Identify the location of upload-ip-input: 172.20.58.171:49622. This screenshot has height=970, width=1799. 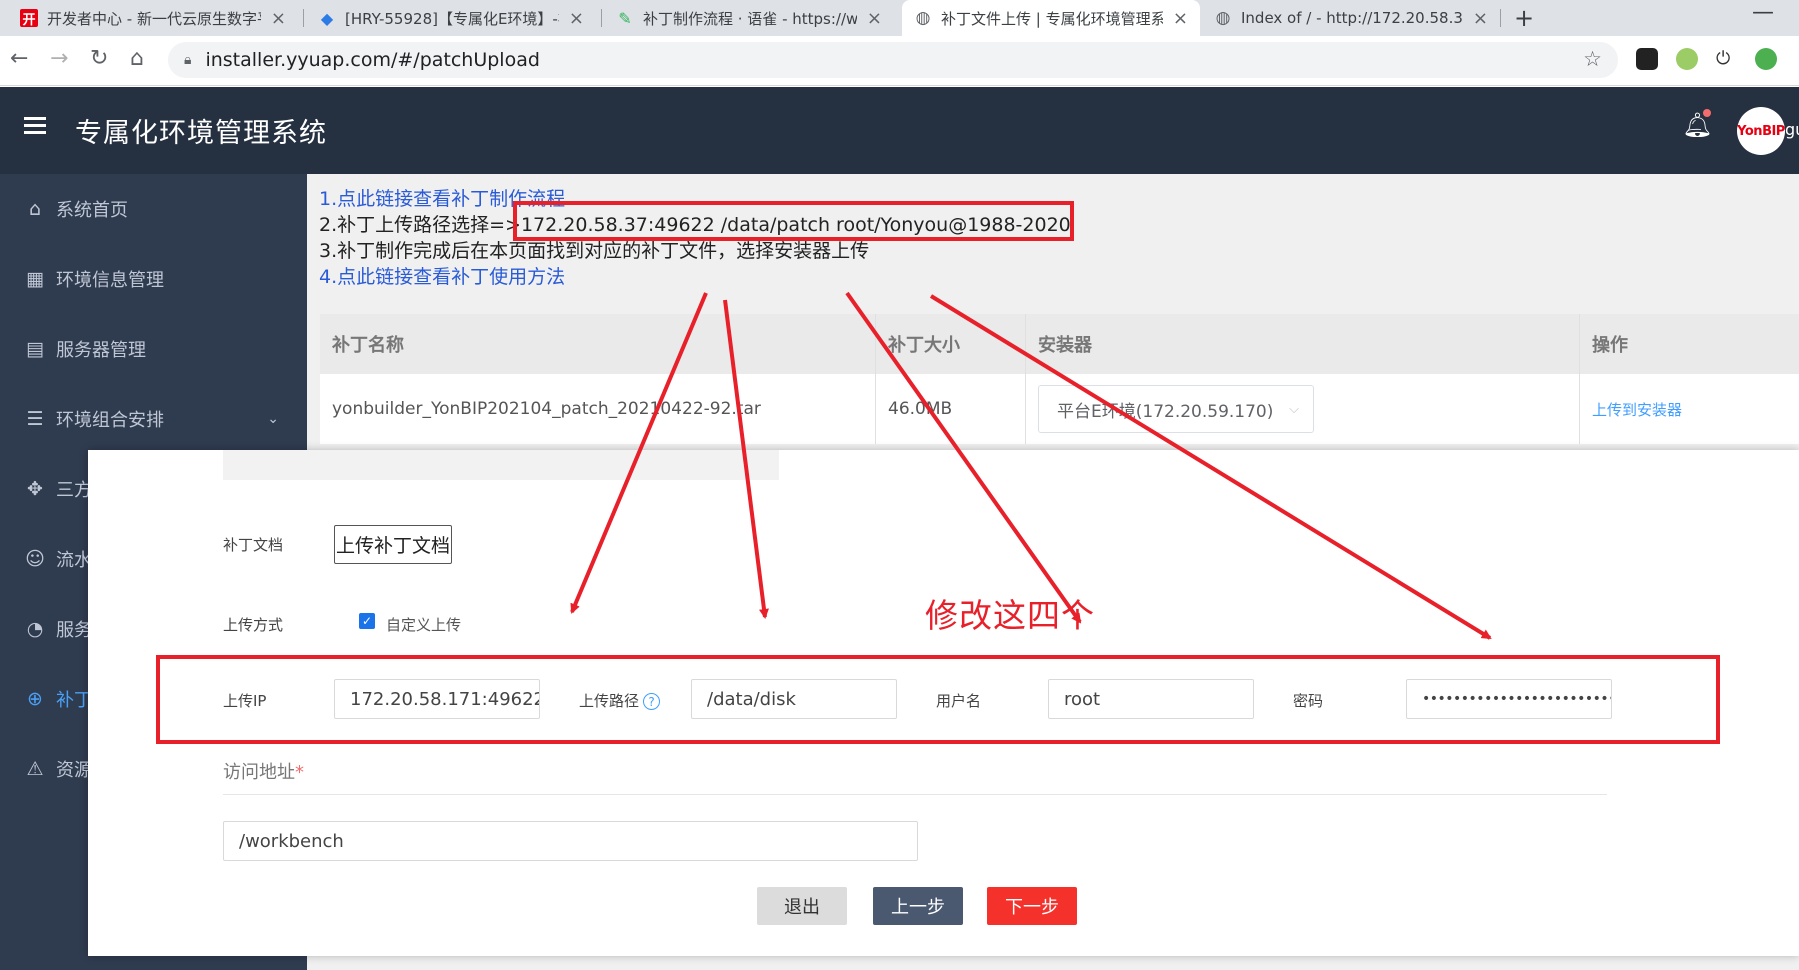
(437, 699).